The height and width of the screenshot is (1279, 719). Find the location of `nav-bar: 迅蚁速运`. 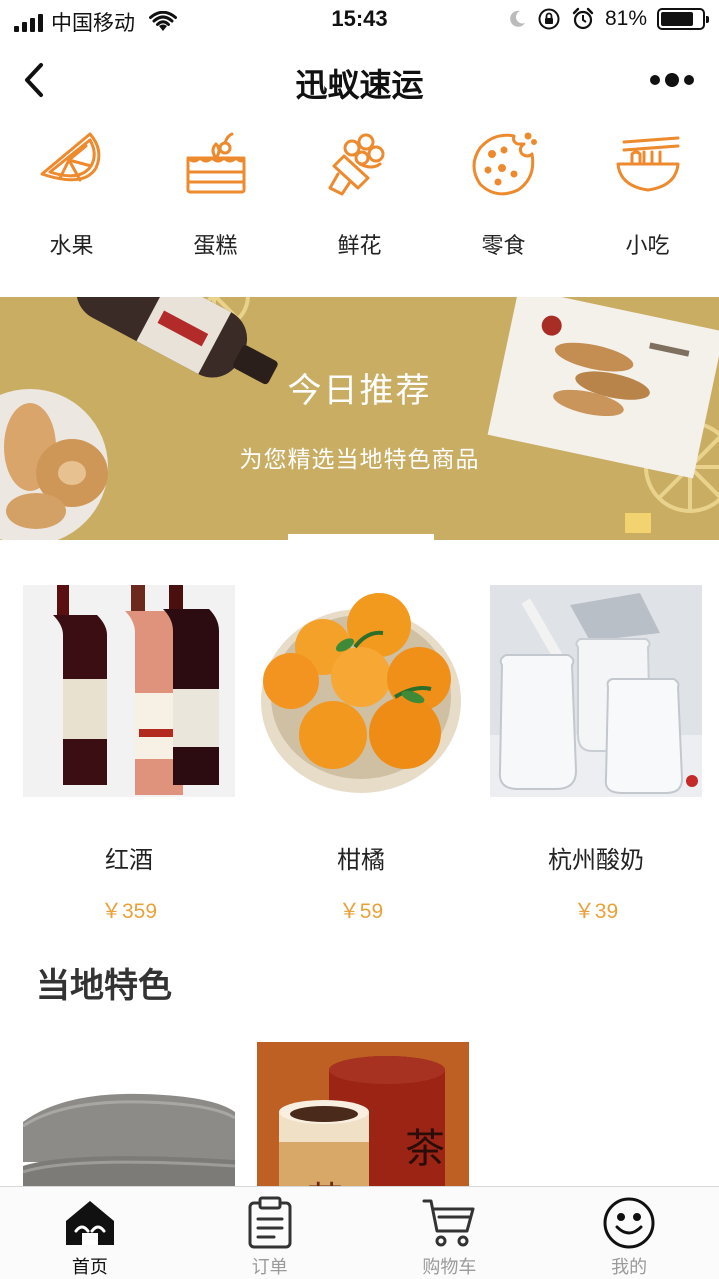

nav-bar: 迅蚁速运 is located at coordinates (359, 80).